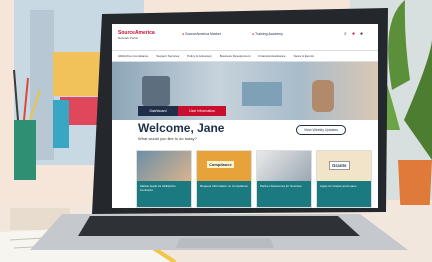 The image size is (432, 262). I want to click on view-weekly-updates-button: View Weekly Updates, so click(321, 130).